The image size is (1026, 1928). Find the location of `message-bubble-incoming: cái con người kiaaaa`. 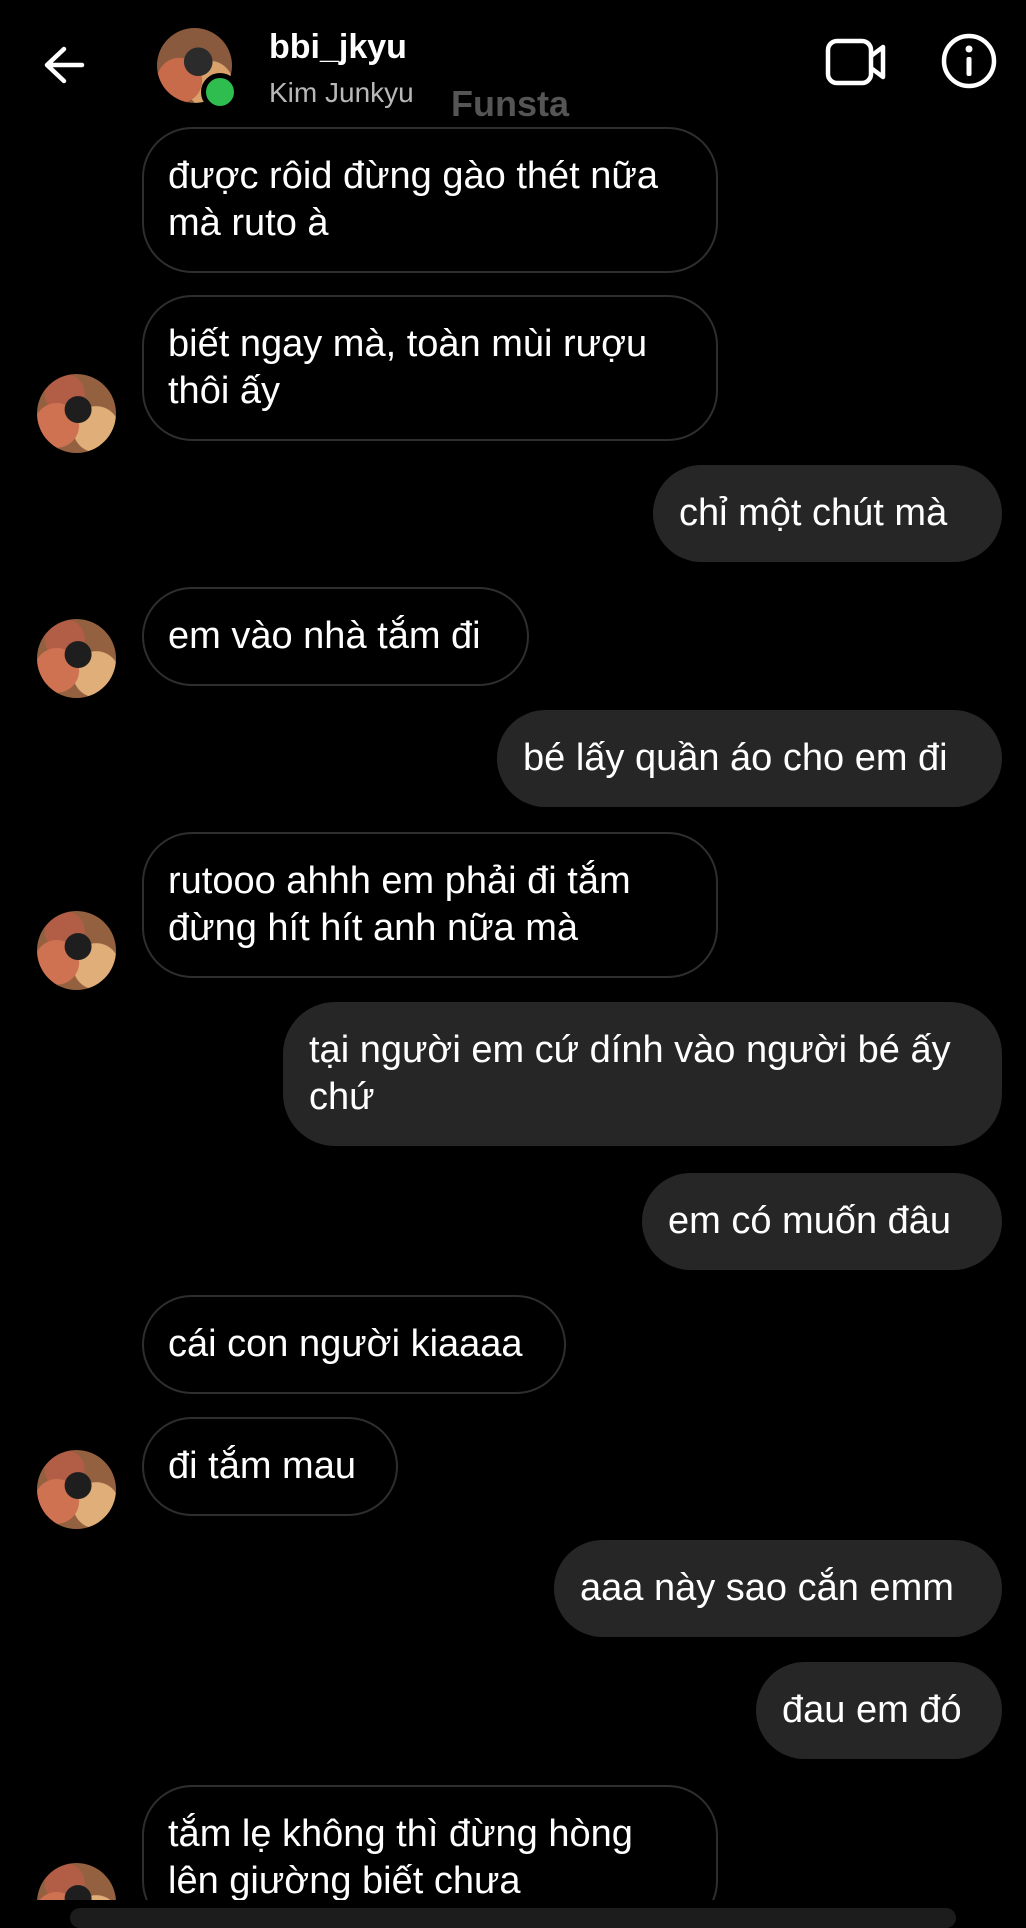

message-bubble-incoming: cái con người kiaaaa is located at coordinates (354, 1344).